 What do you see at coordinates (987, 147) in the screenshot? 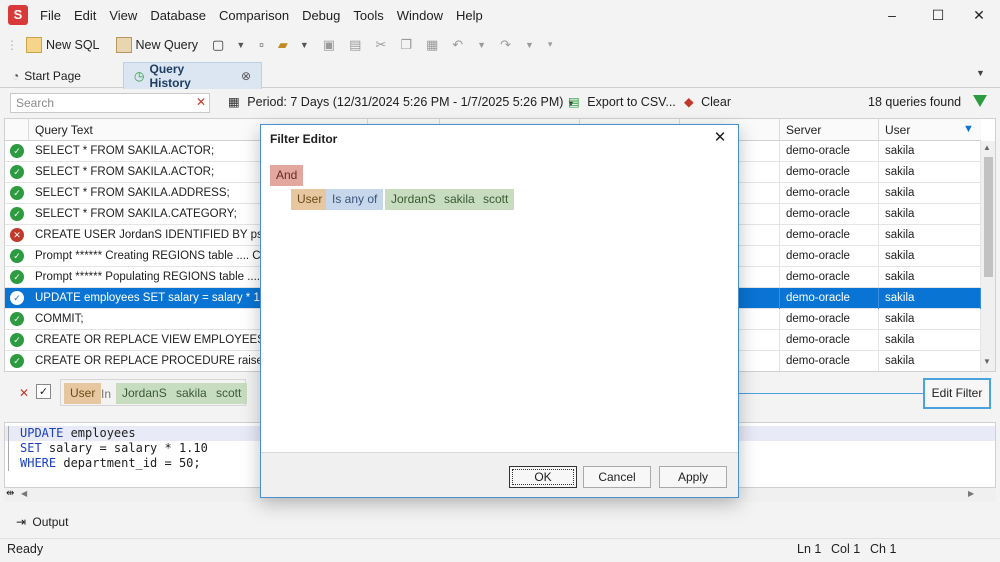
I see `scroll-up-icon: ▲` at bounding box center [987, 147].